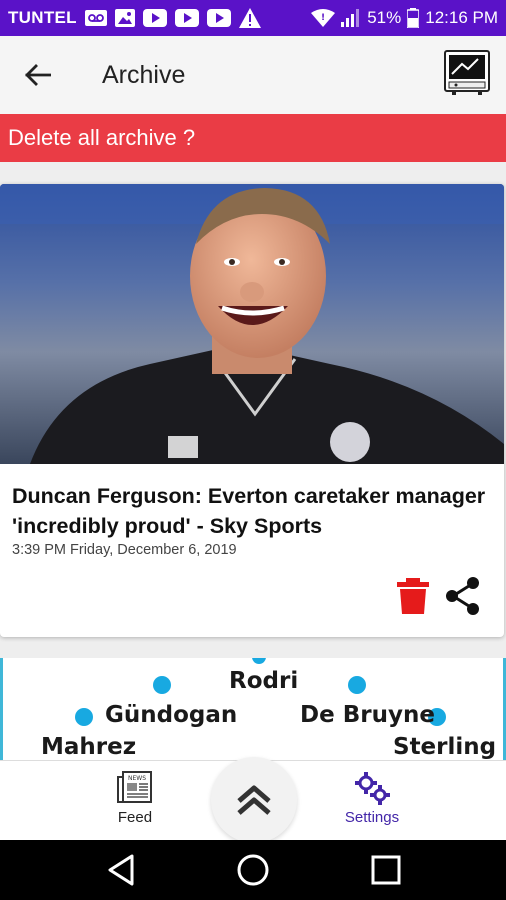 The image size is (506, 900). What do you see at coordinates (102, 137) in the screenshot?
I see `delete-all-label: Delete all archive ?` at bounding box center [102, 137].